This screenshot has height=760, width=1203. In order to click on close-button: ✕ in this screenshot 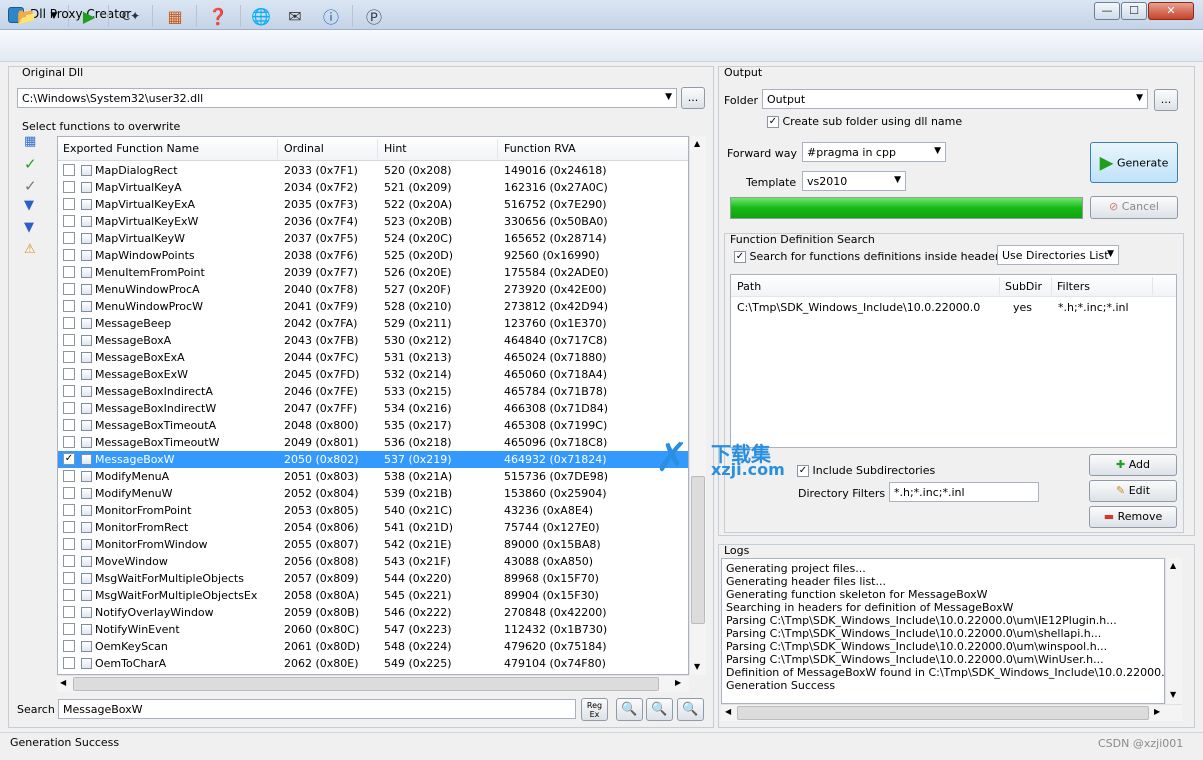, I will do `click(1171, 11)`.